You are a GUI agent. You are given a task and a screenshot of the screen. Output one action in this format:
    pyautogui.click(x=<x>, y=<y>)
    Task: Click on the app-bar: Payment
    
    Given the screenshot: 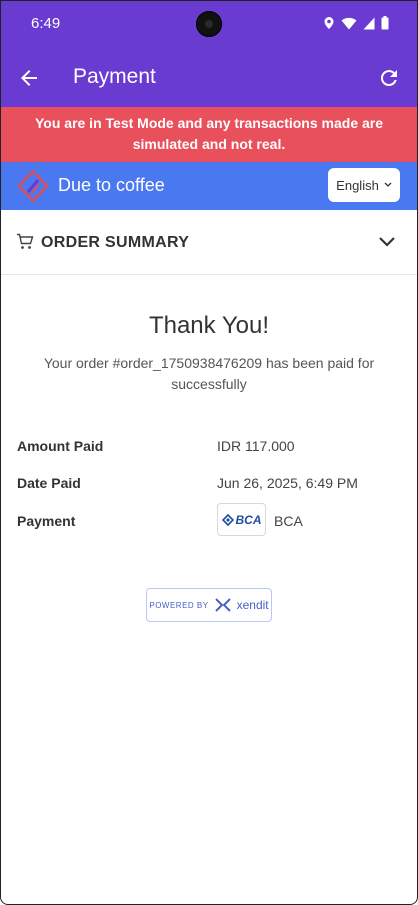 What is the action you would take?
    pyautogui.click(x=209, y=78)
    